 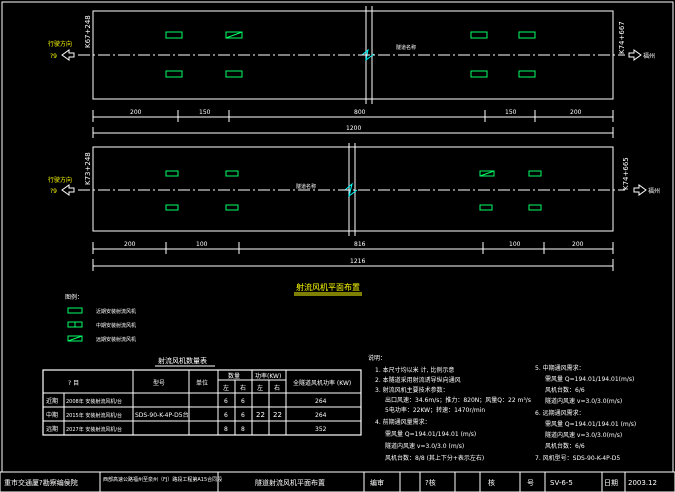 I want to click on tunnel-1-right-arrow-label: 福州, so click(x=649, y=56).